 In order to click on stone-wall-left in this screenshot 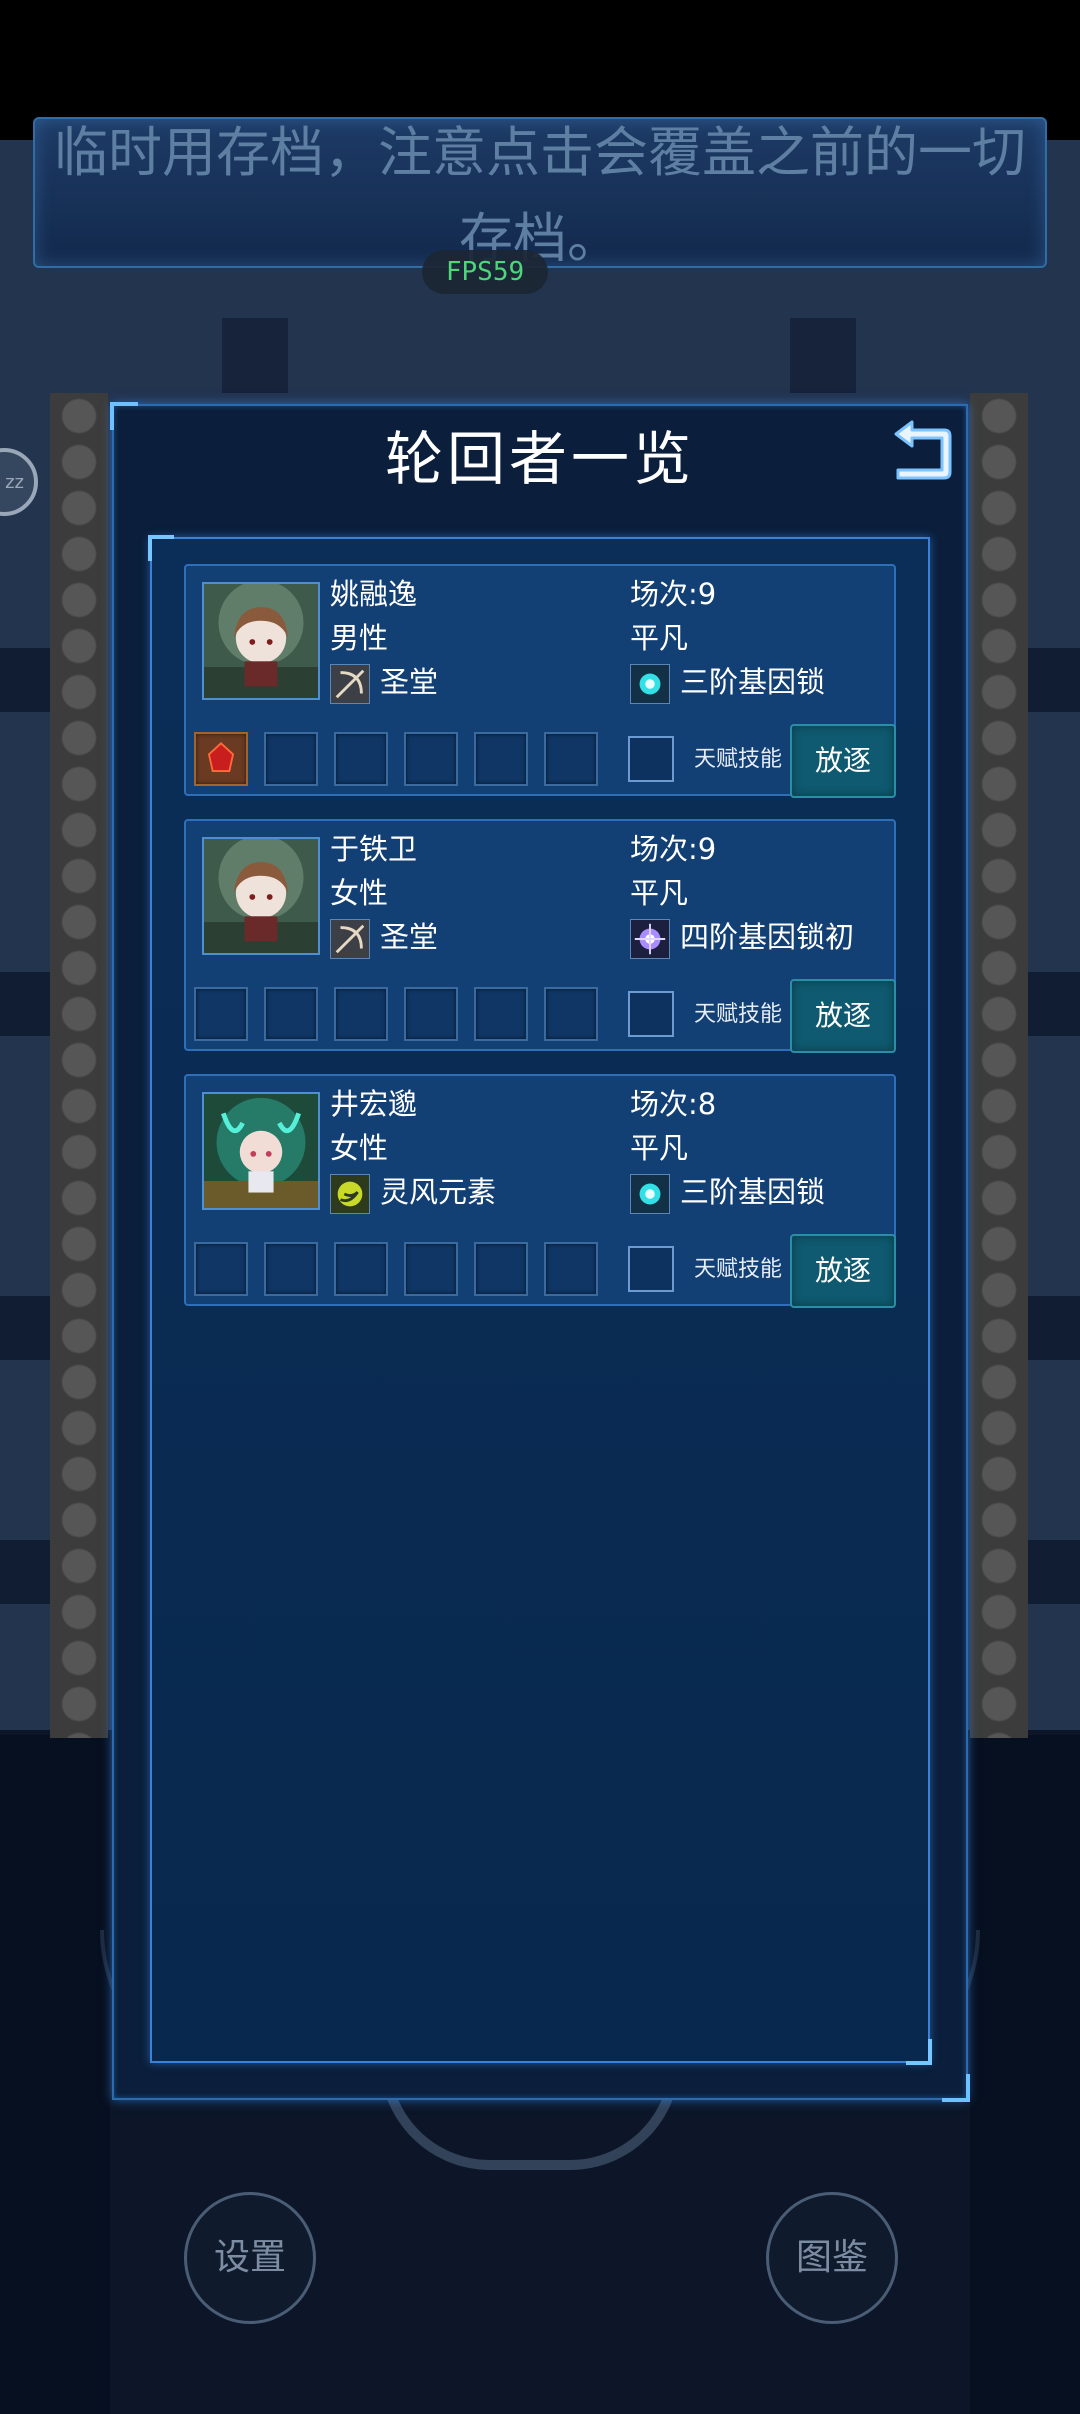, I will do `click(79, 1065)`.